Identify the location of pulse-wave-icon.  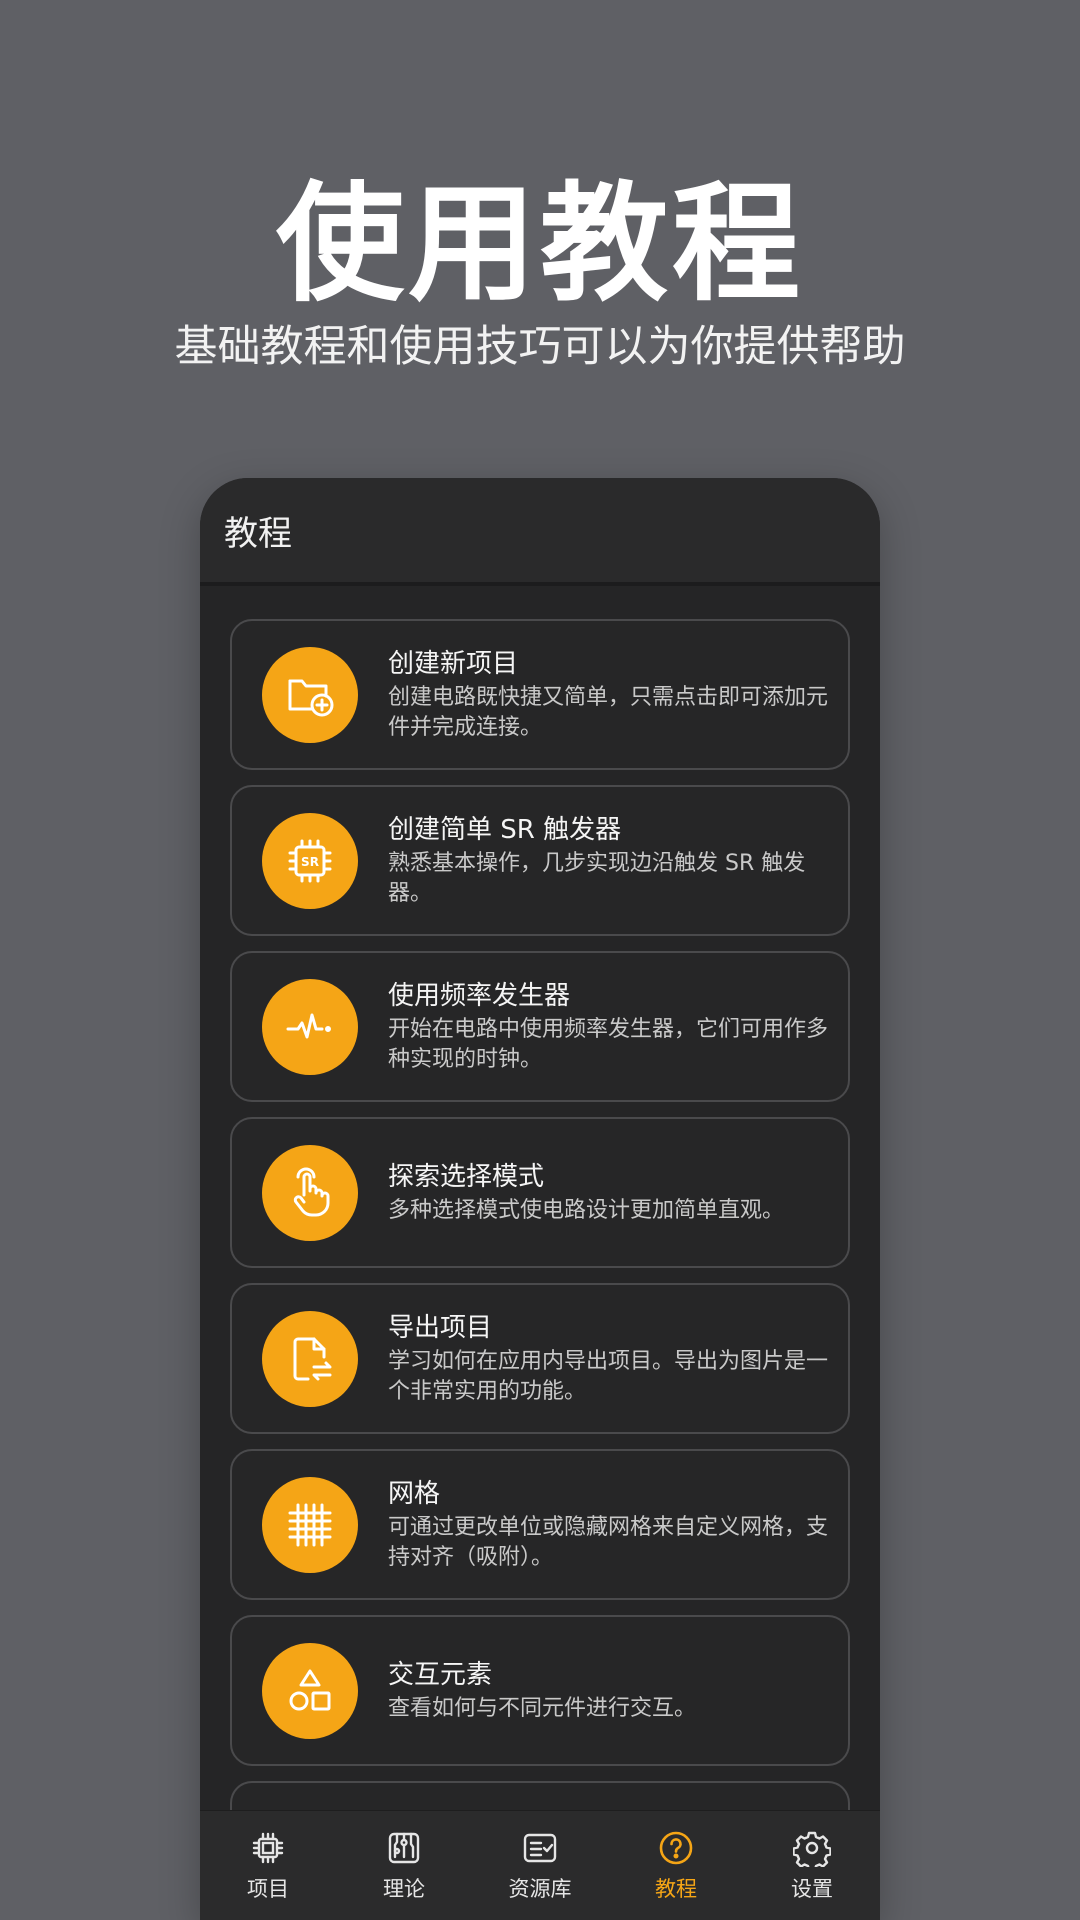
(310, 1026).